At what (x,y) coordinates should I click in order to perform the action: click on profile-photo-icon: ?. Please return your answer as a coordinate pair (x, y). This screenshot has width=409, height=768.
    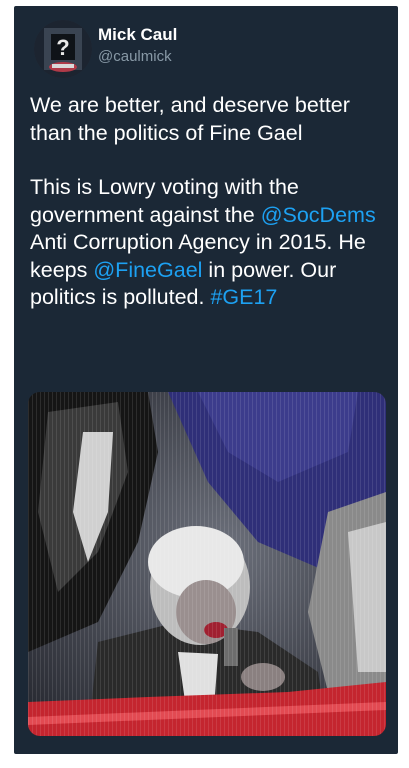
    Looking at the image, I should click on (63, 49).